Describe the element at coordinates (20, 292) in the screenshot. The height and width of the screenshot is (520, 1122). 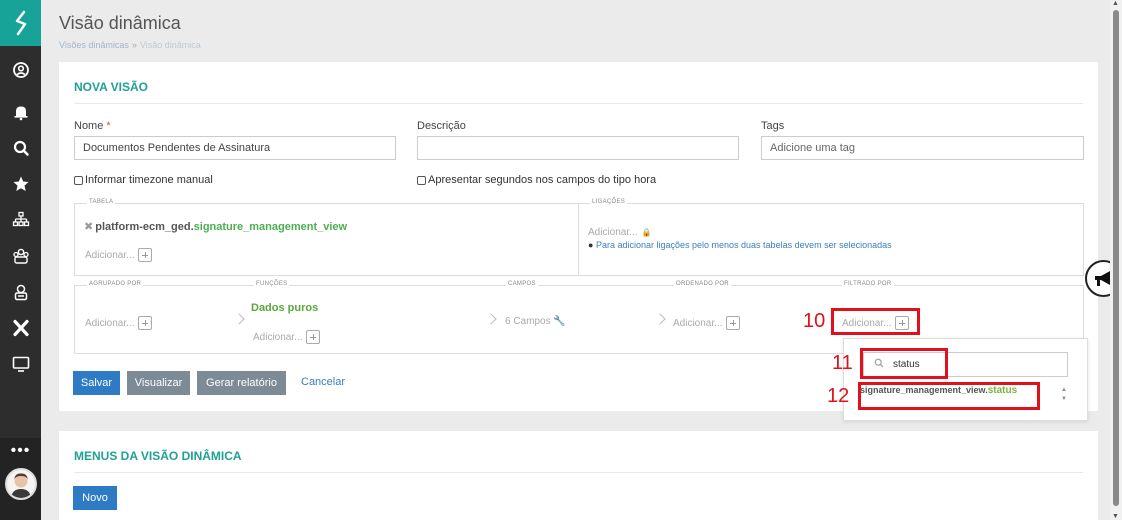
I see `lock-user-icon` at that location.